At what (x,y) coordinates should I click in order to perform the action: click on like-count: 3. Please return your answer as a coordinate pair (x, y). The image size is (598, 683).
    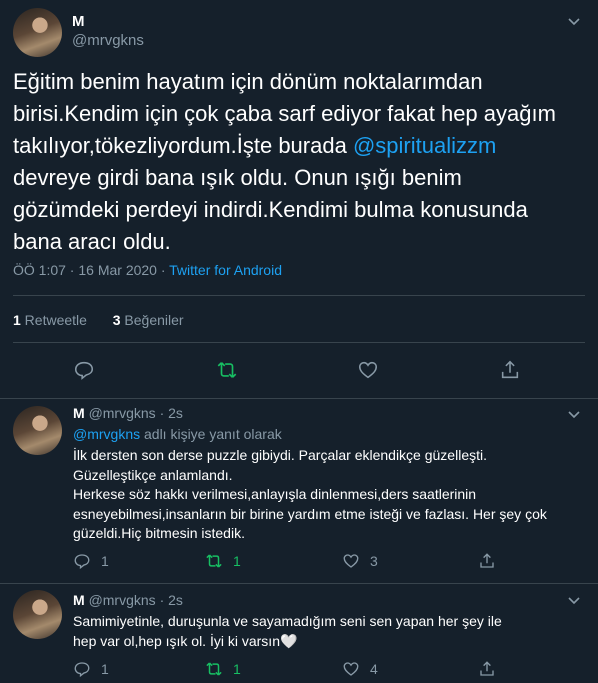
    Looking at the image, I should click on (374, 561).